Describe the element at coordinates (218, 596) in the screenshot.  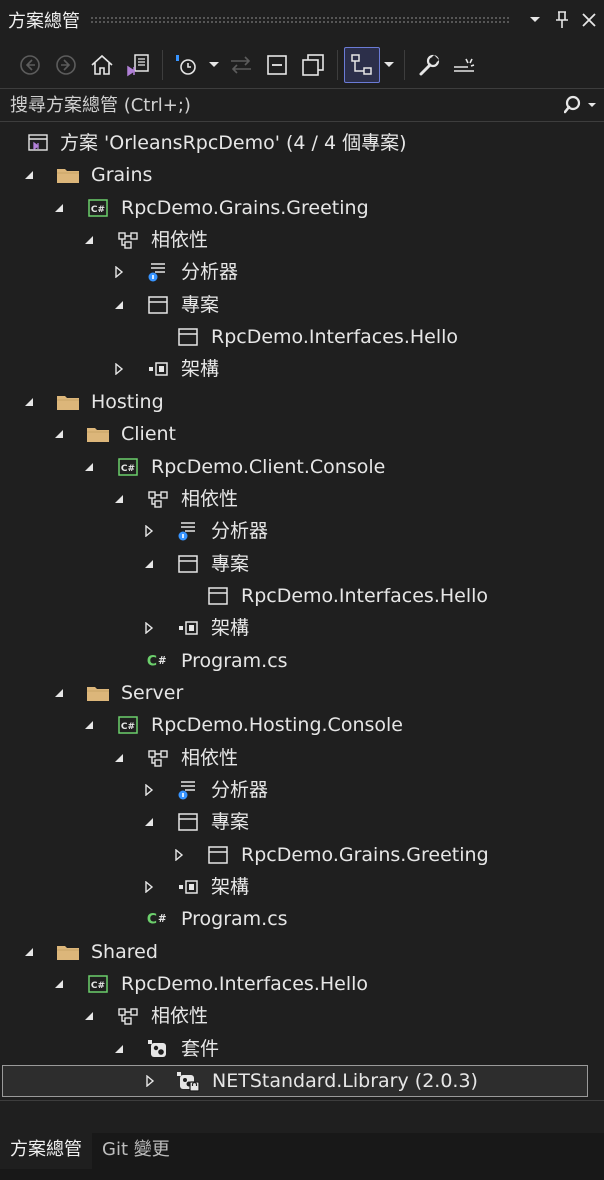
I see `project-reference-icon` at that location.